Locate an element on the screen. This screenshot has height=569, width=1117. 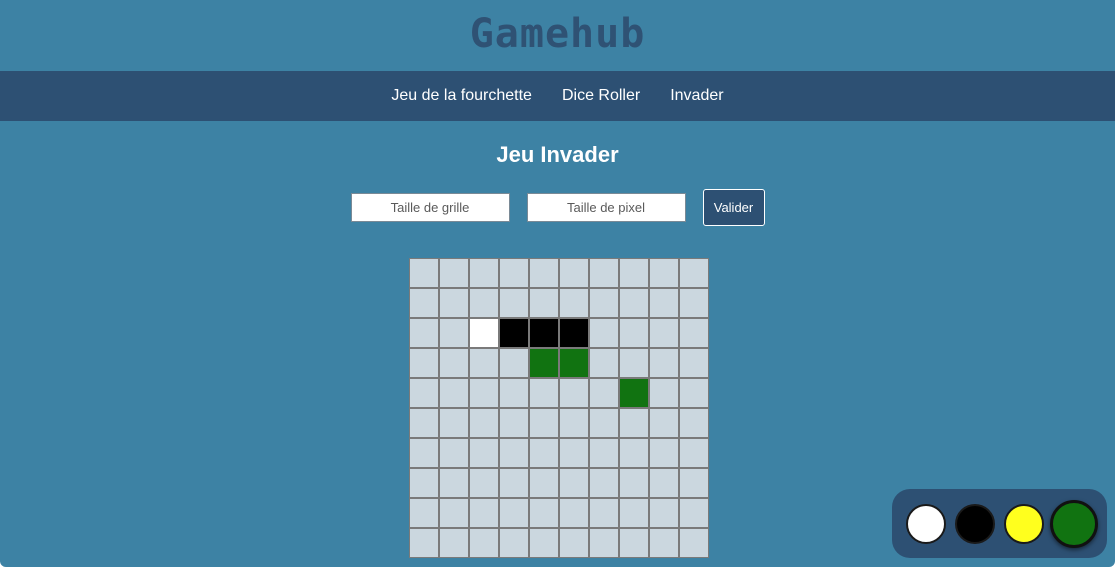
nav-link-dice-roller: Dice Roller is located at coordinates (601, 96).